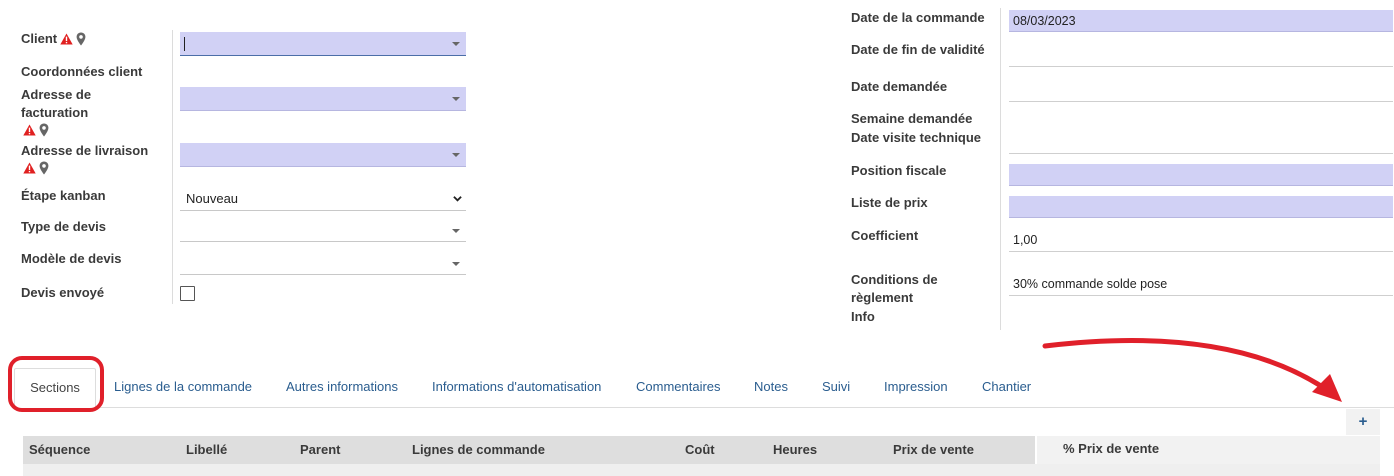 Image resolution: width=1394 pixels, height=476 pixels. What do you see at coordinates (342, 387) in the screenshot?
I see `tab-other-info: Autres informations` at bounding box center [342, 387].